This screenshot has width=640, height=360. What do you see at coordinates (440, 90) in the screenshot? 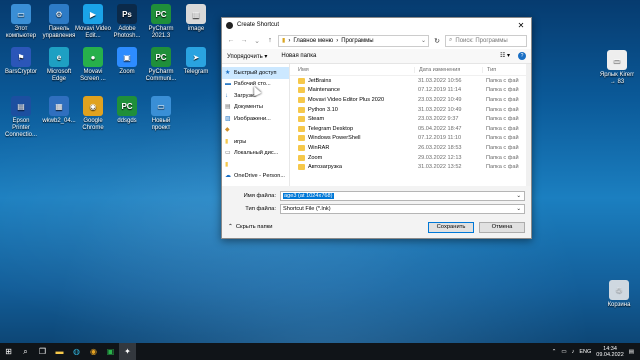
I see `file-date: 07.12.2019 11:14` at bounding box center [440, 90].